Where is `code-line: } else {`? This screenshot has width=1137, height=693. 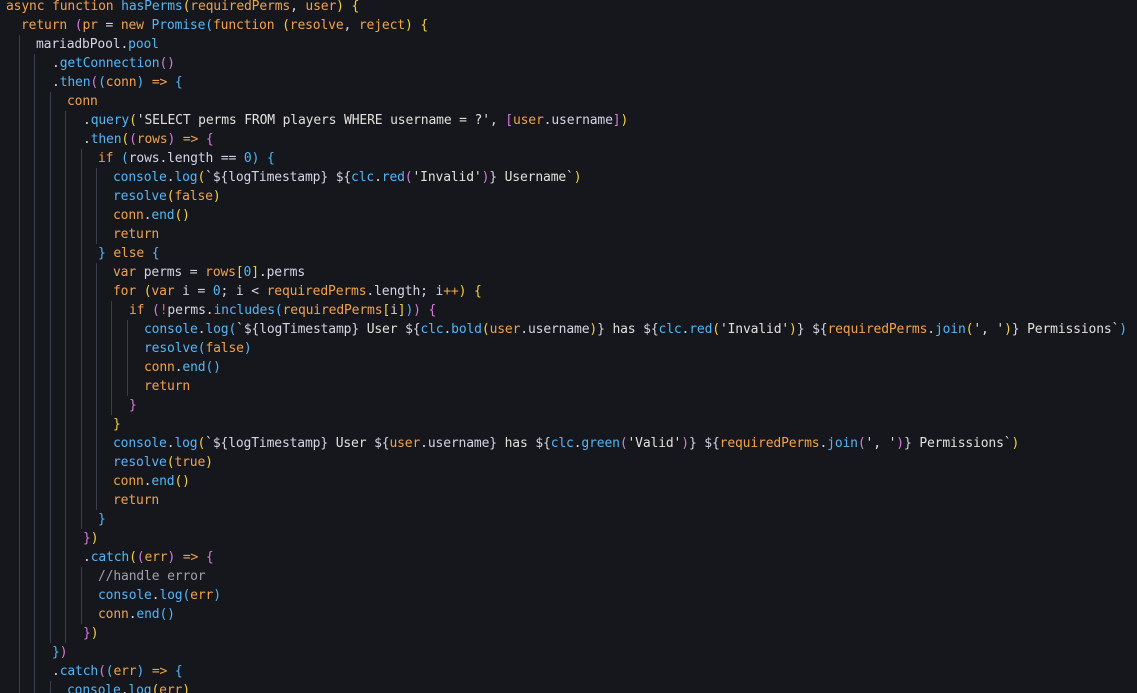 code-line: } else { is located at coordinates (129, 253).